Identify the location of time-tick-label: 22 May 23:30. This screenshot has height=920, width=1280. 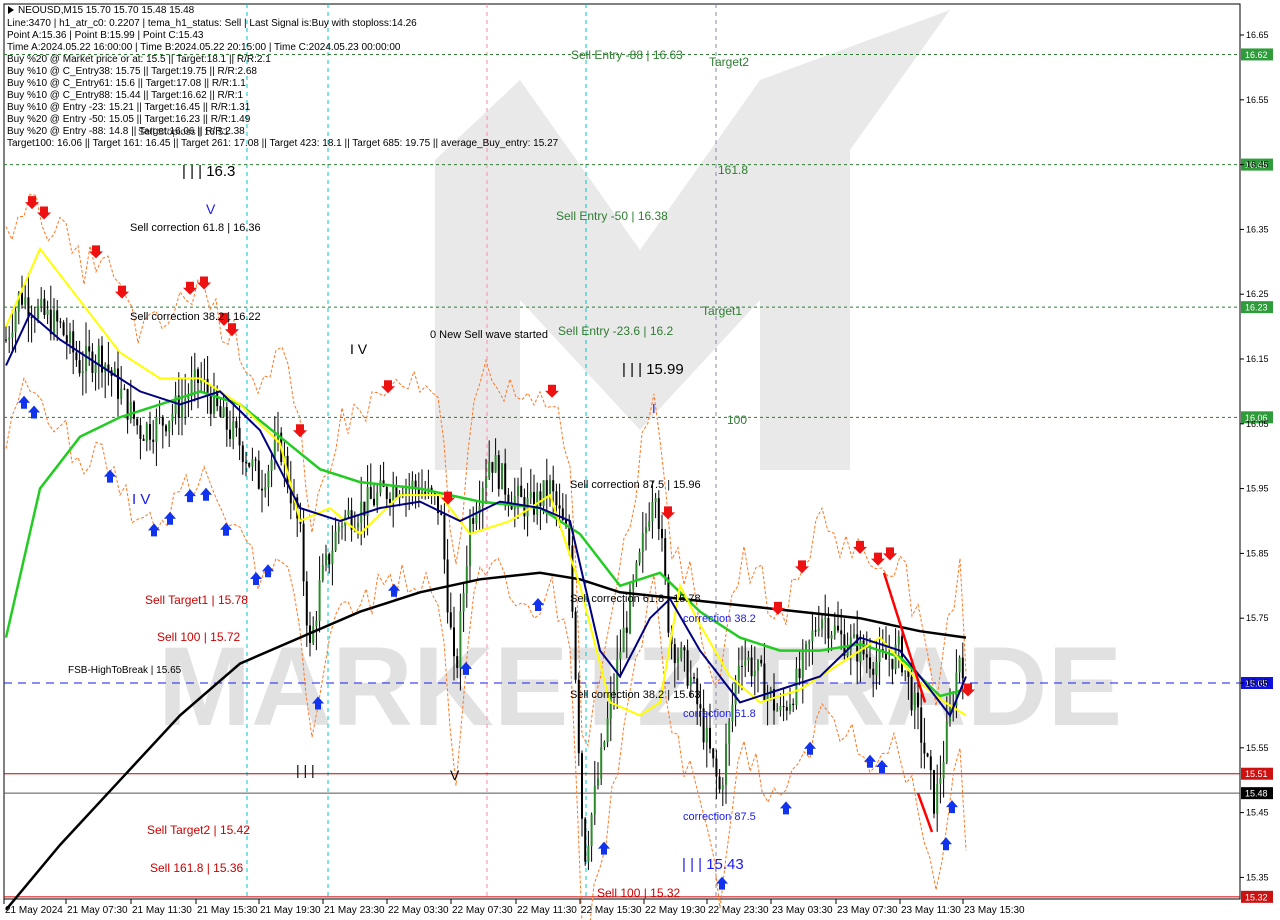
(738, 910).